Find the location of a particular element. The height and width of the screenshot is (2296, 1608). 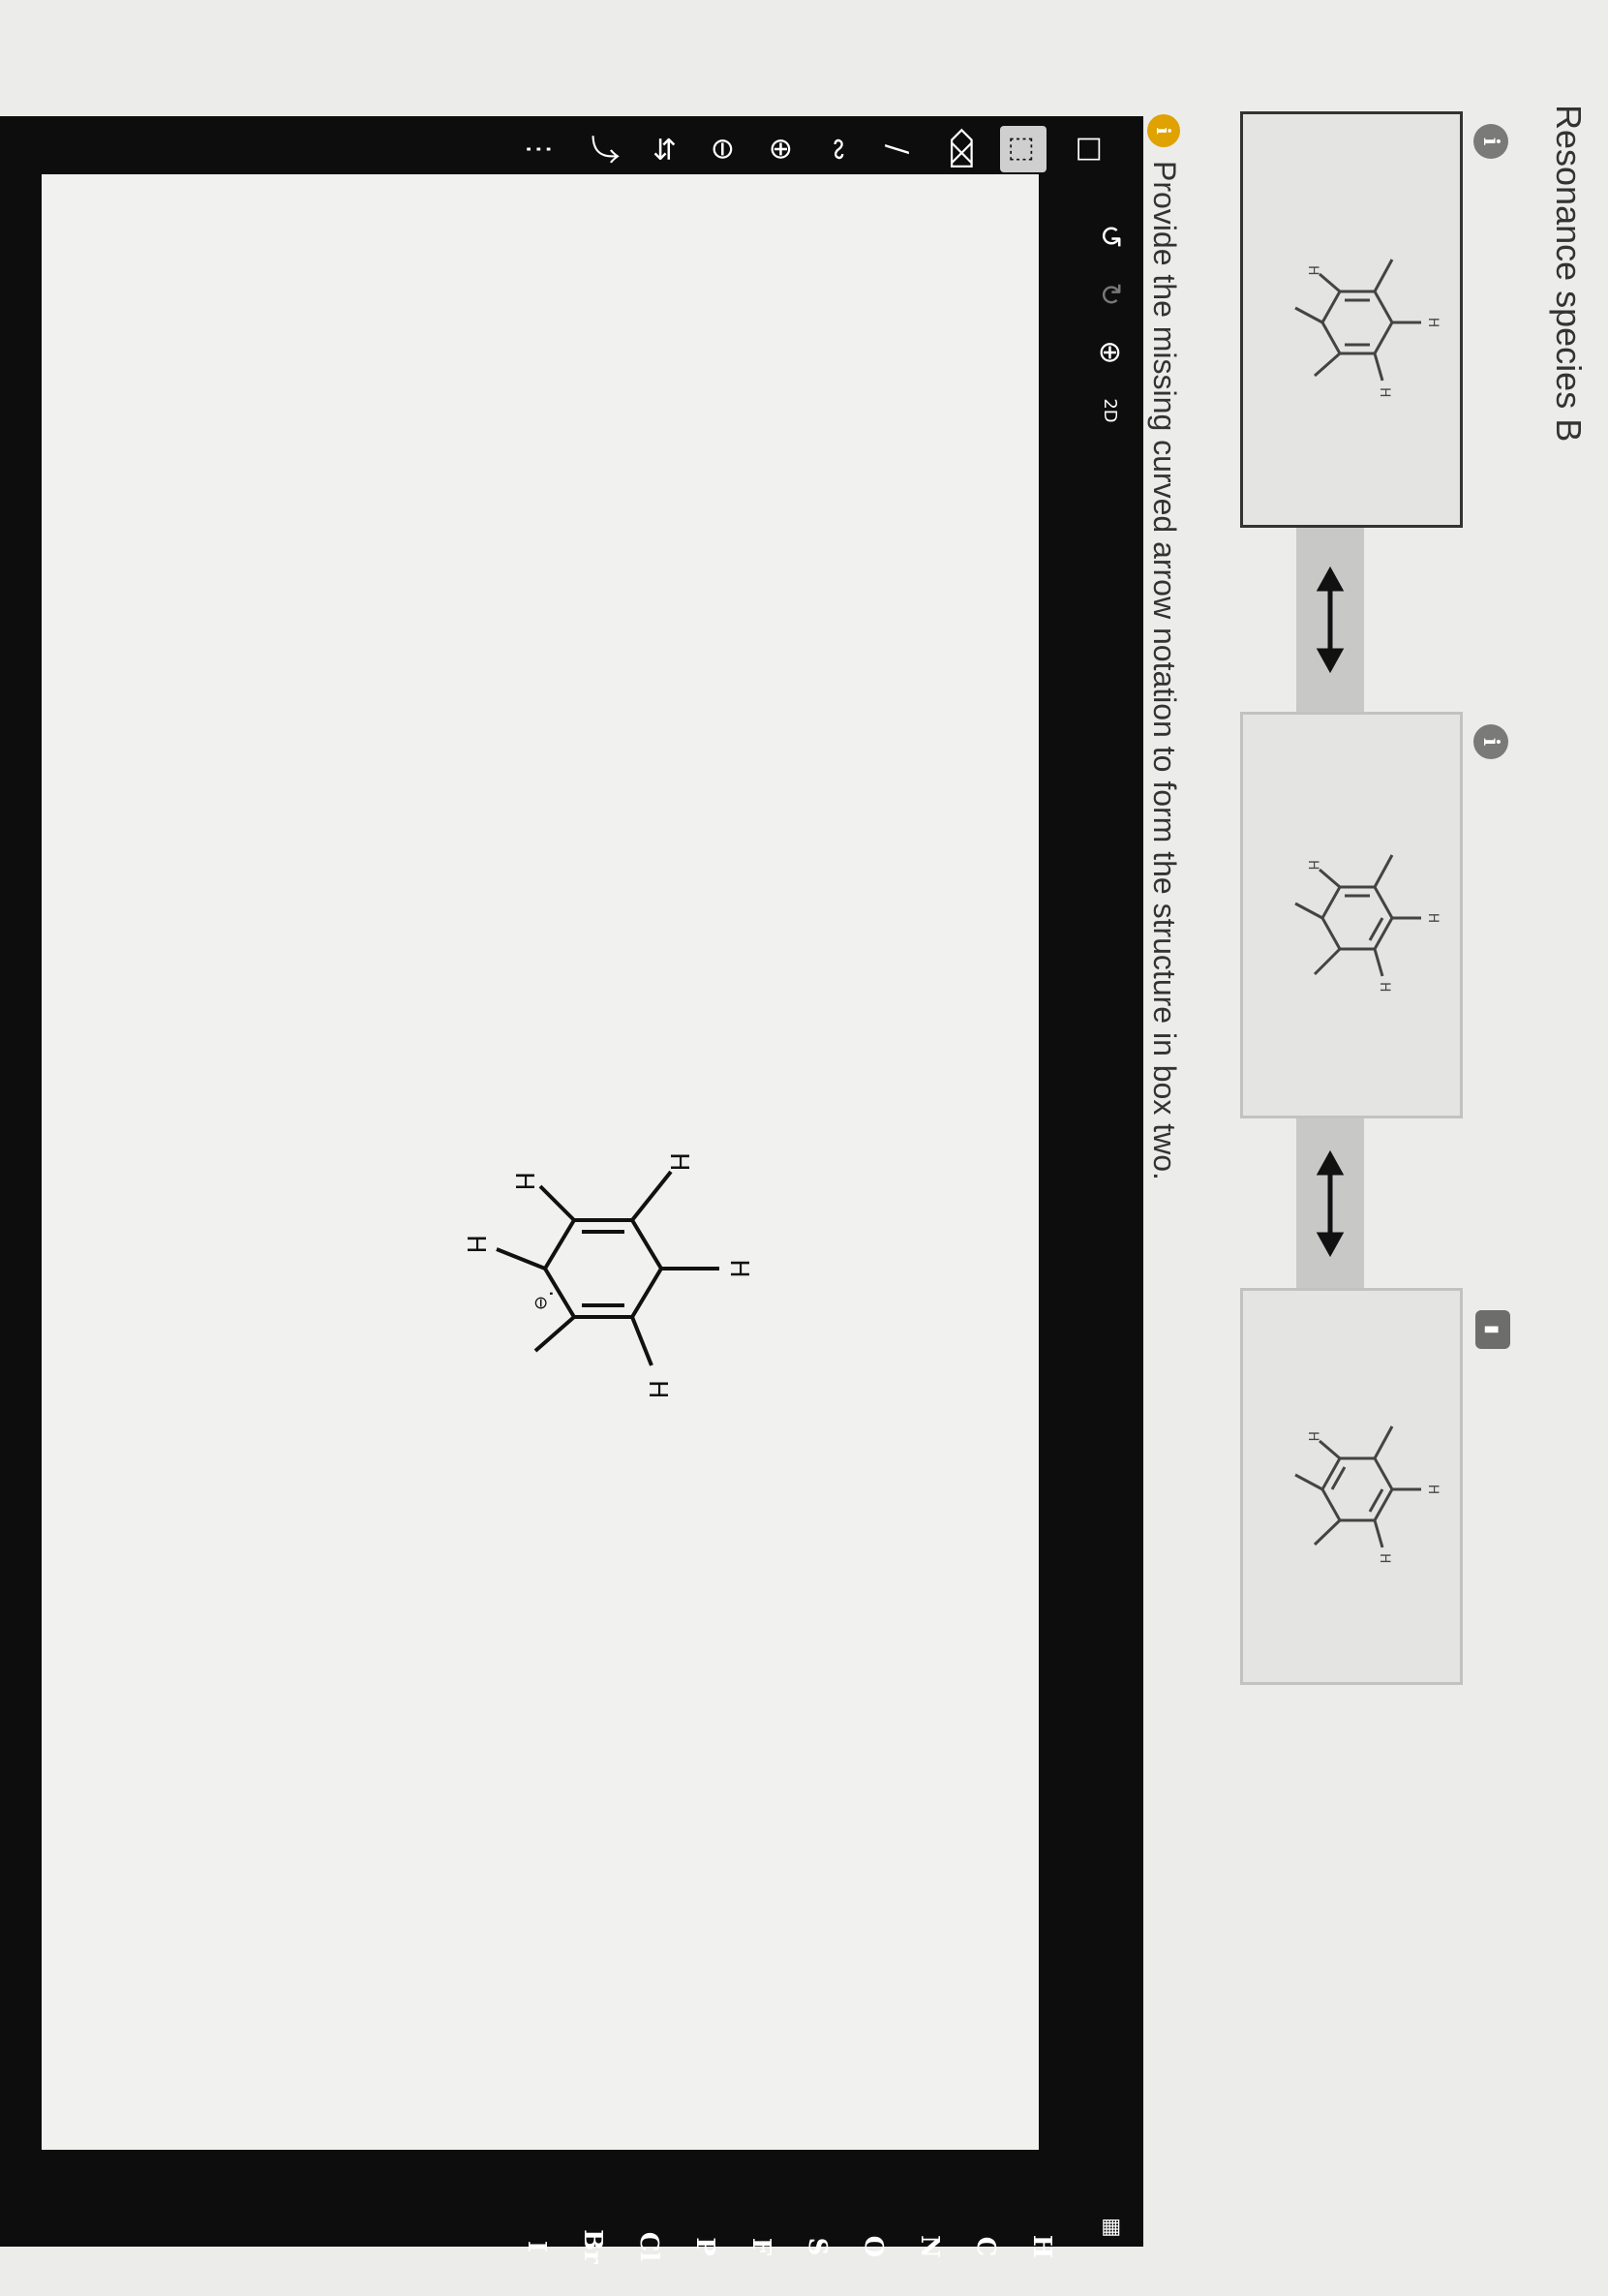

redo-icon: ↻ is located at coordinates (1110, 294).